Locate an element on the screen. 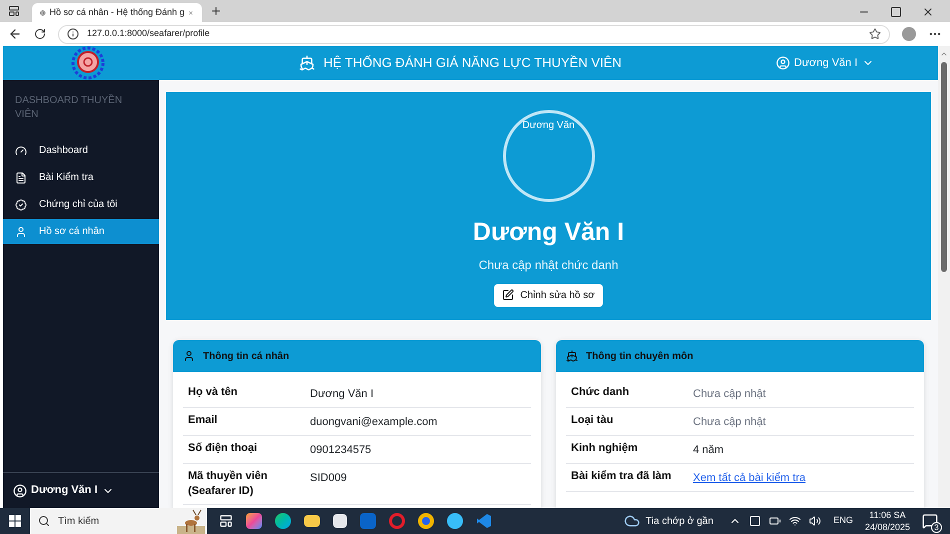 Image resolution: width=950 pixels, height=534 pixels. field-label: Kinh nghiệm is located at coordinates (605, 448).